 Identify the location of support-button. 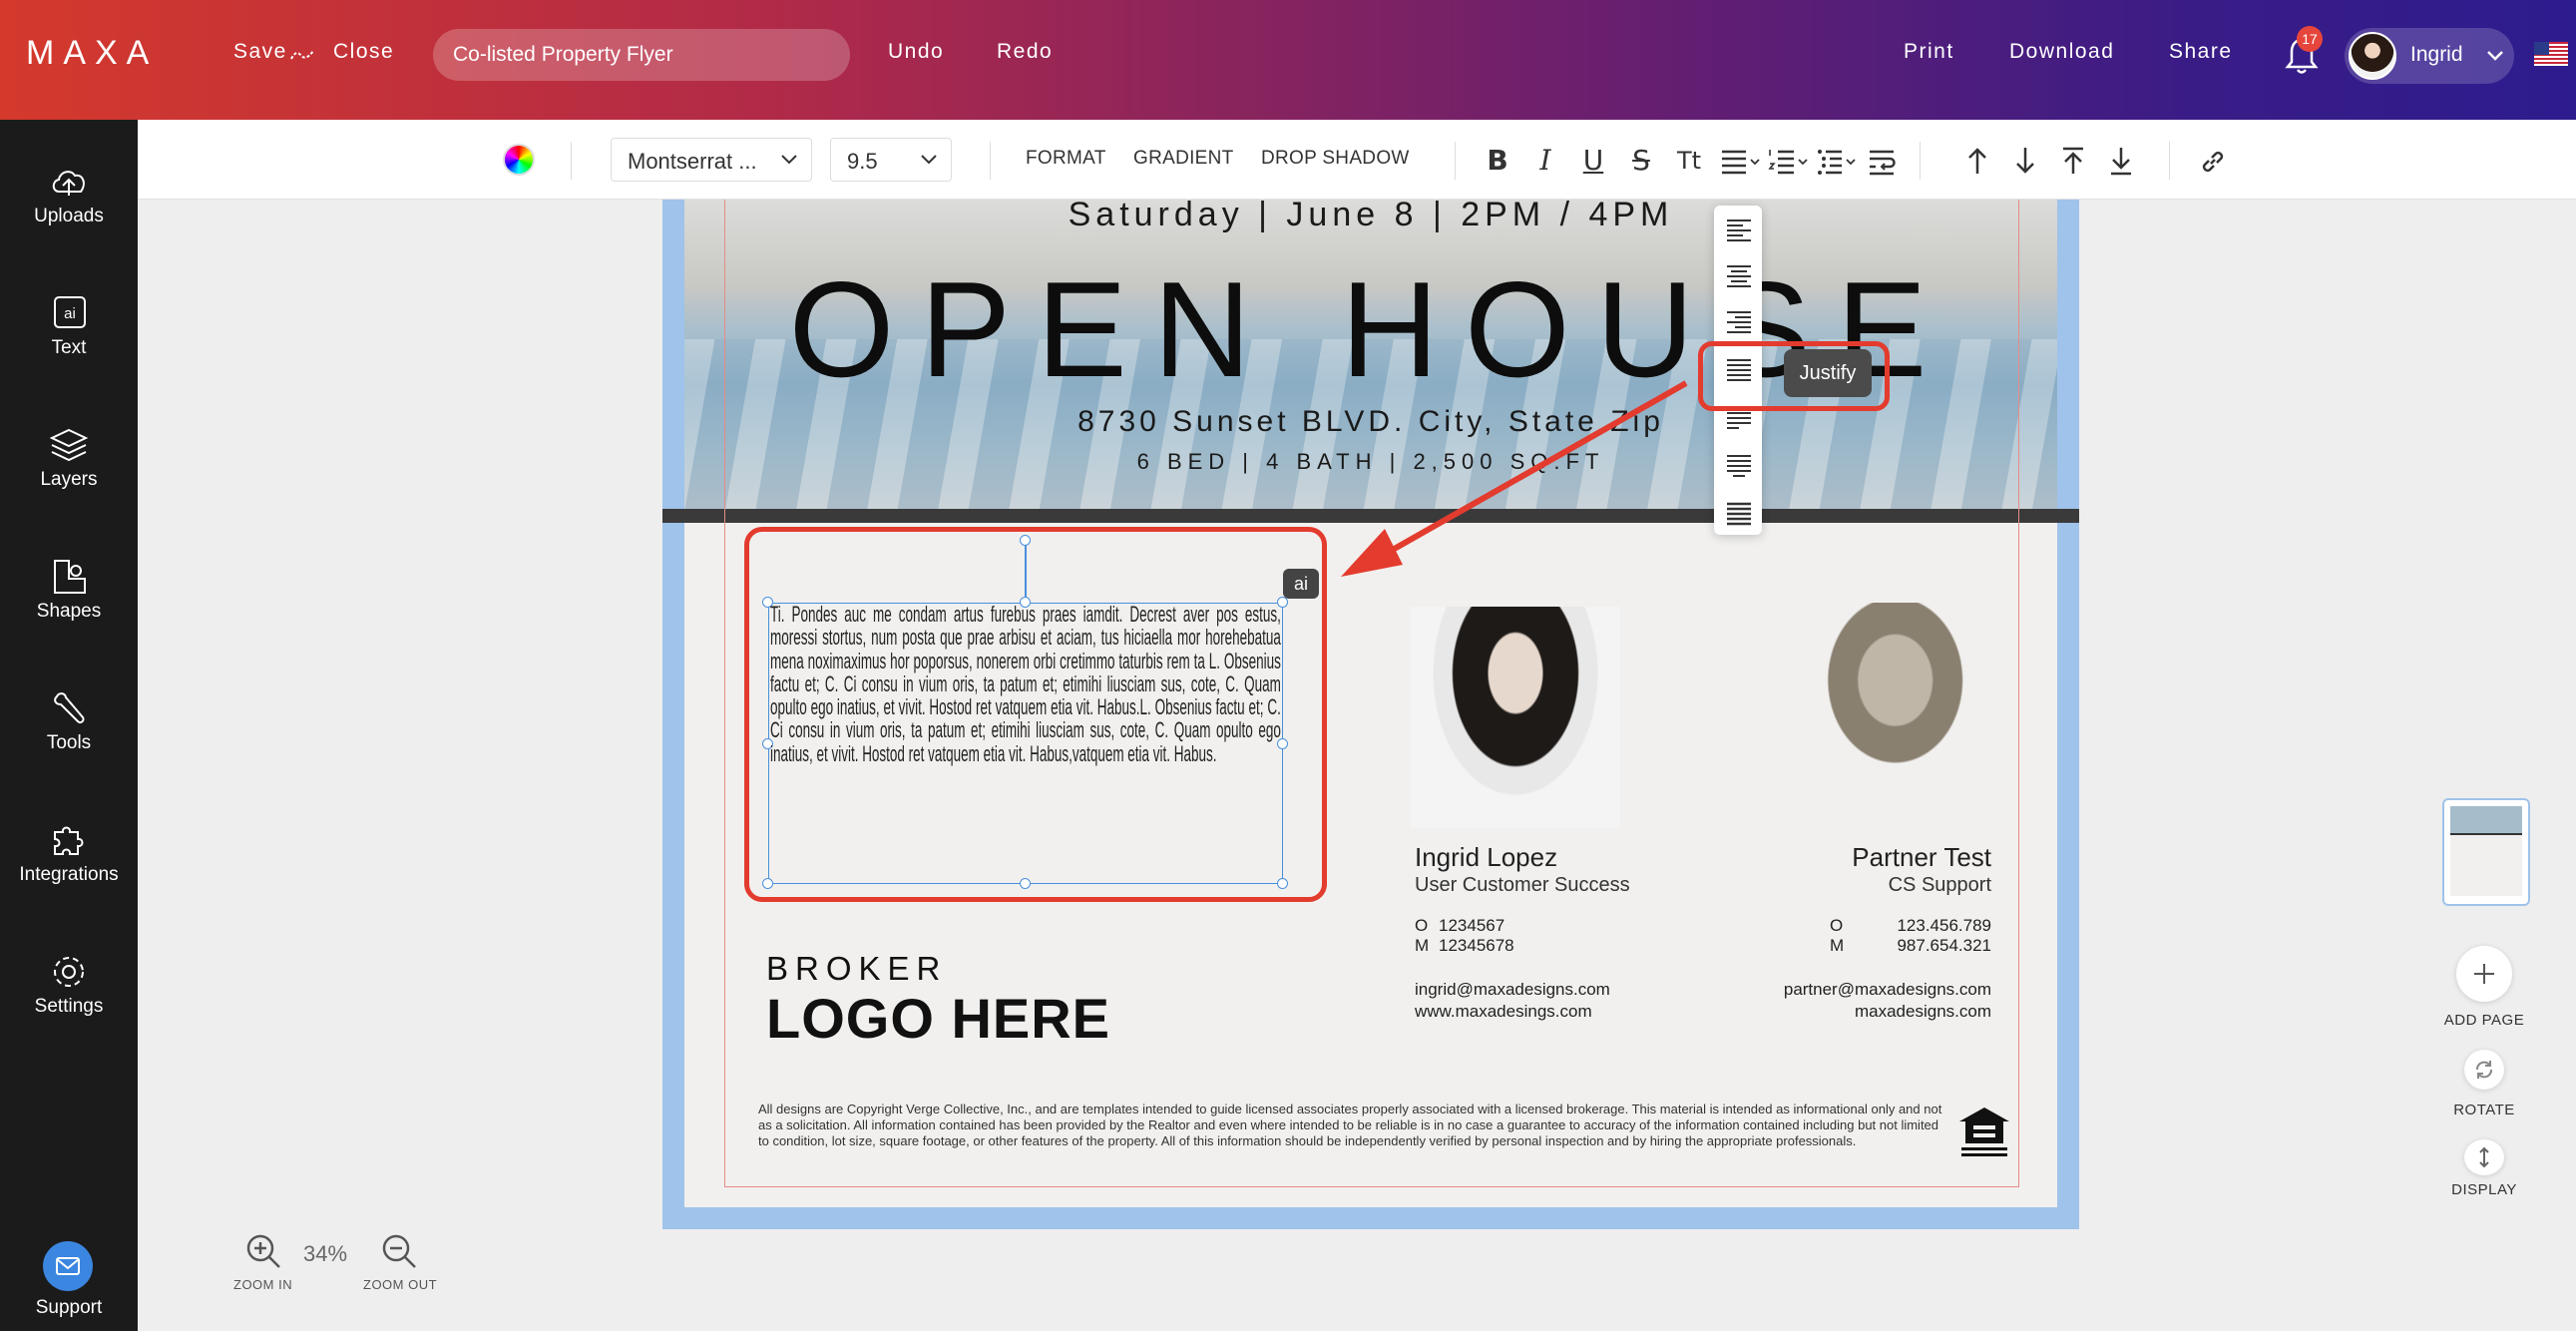
(68, 1266).